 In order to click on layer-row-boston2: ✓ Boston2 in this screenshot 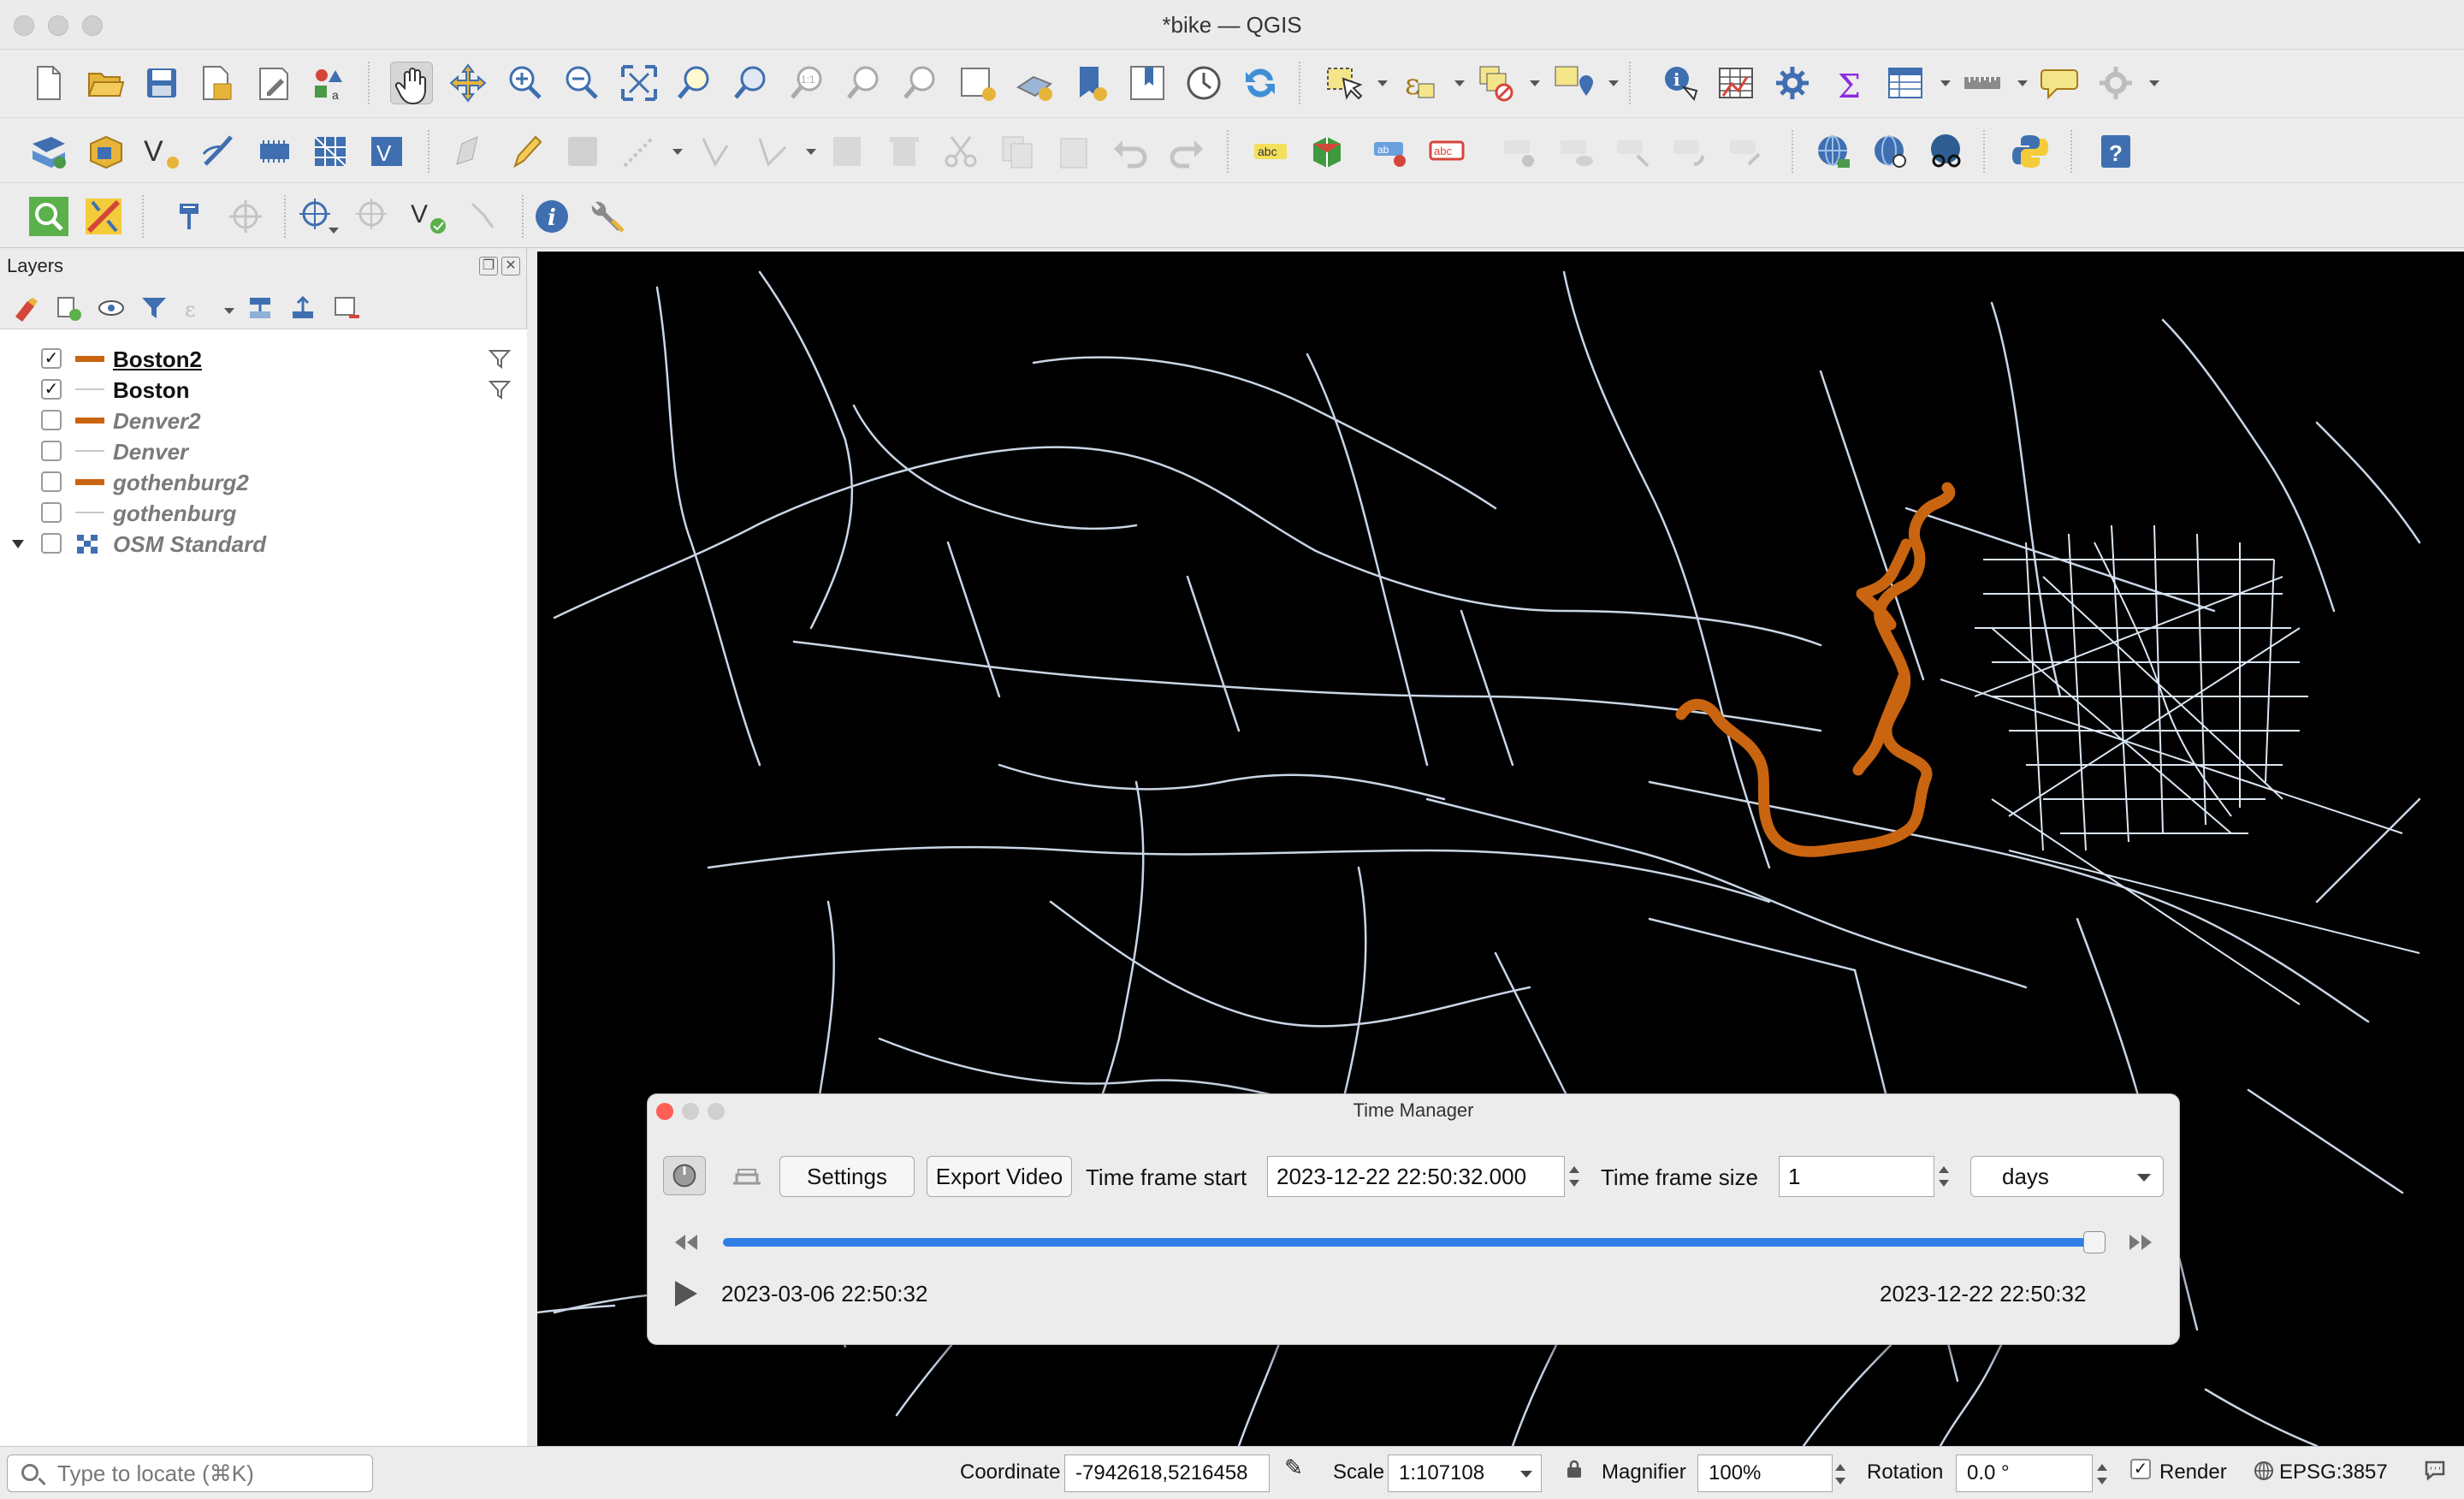, I will do `click(263, 358)`.